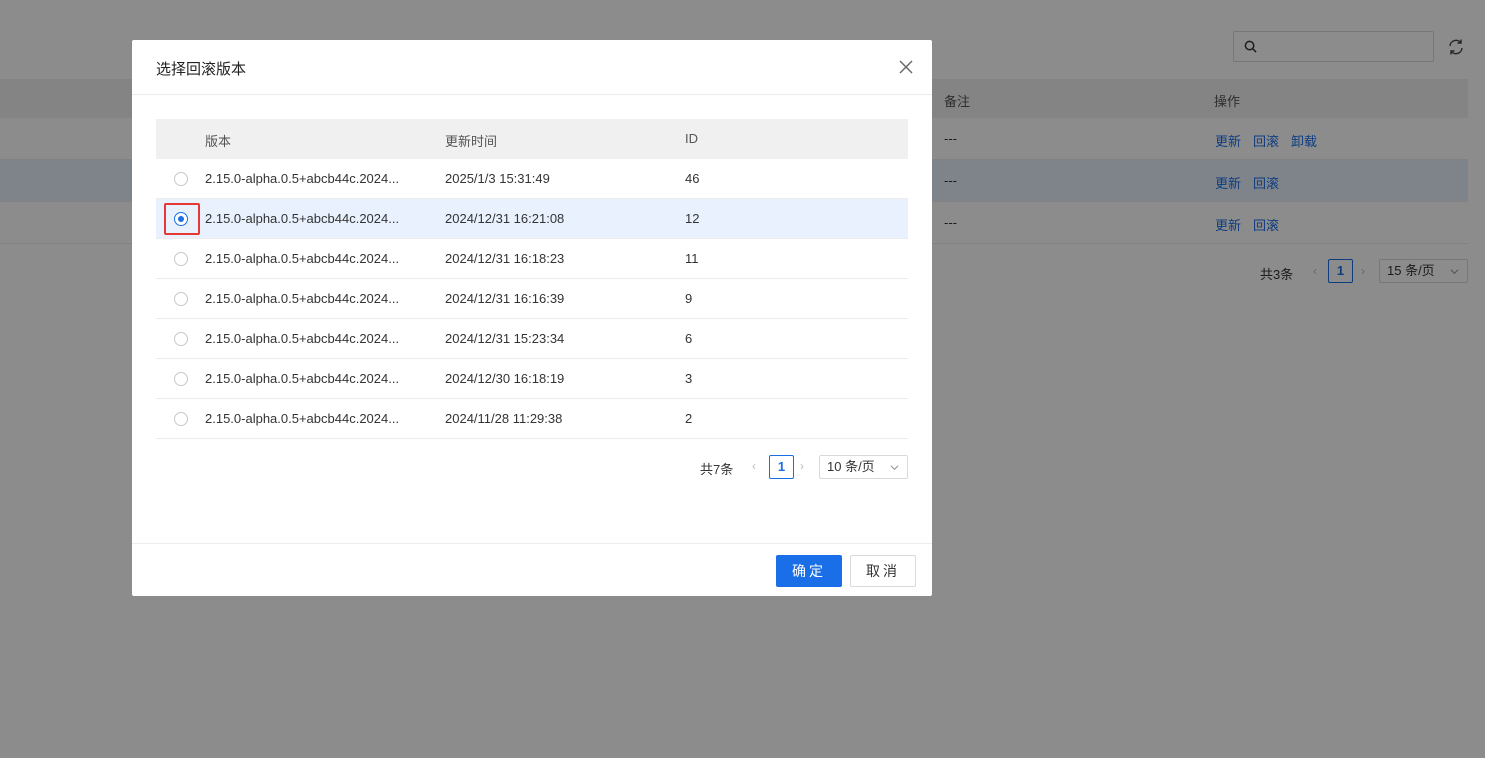 The width and height of the screenshot is (1485, 758). Describe the element at coordinates (692, 178) in the screenshot. I see `id-cell: 46` at that location.